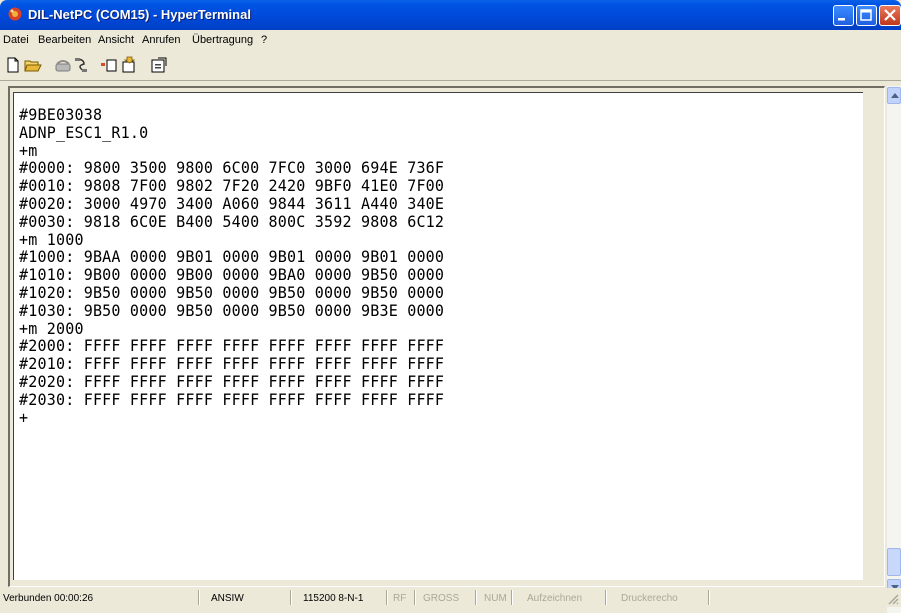  What do you see at coordinates (33, 65) in the screenshot?
I see `open-icon` at bounding box center [33, 65].